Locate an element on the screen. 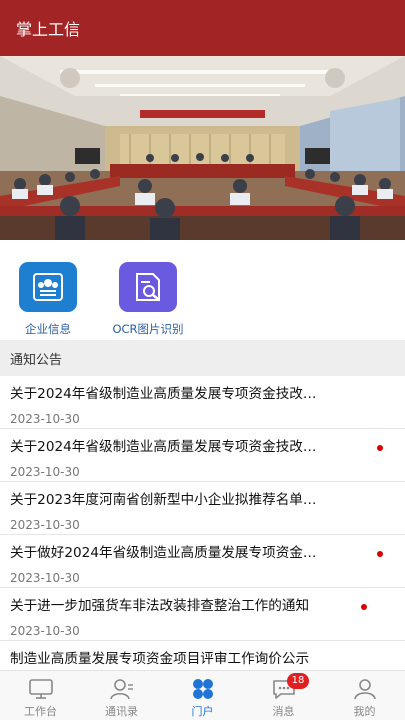 The width and height of the screenshot is (405, 720). enterprise-info-label: 企业信息 is located at coordinates (48, 329).